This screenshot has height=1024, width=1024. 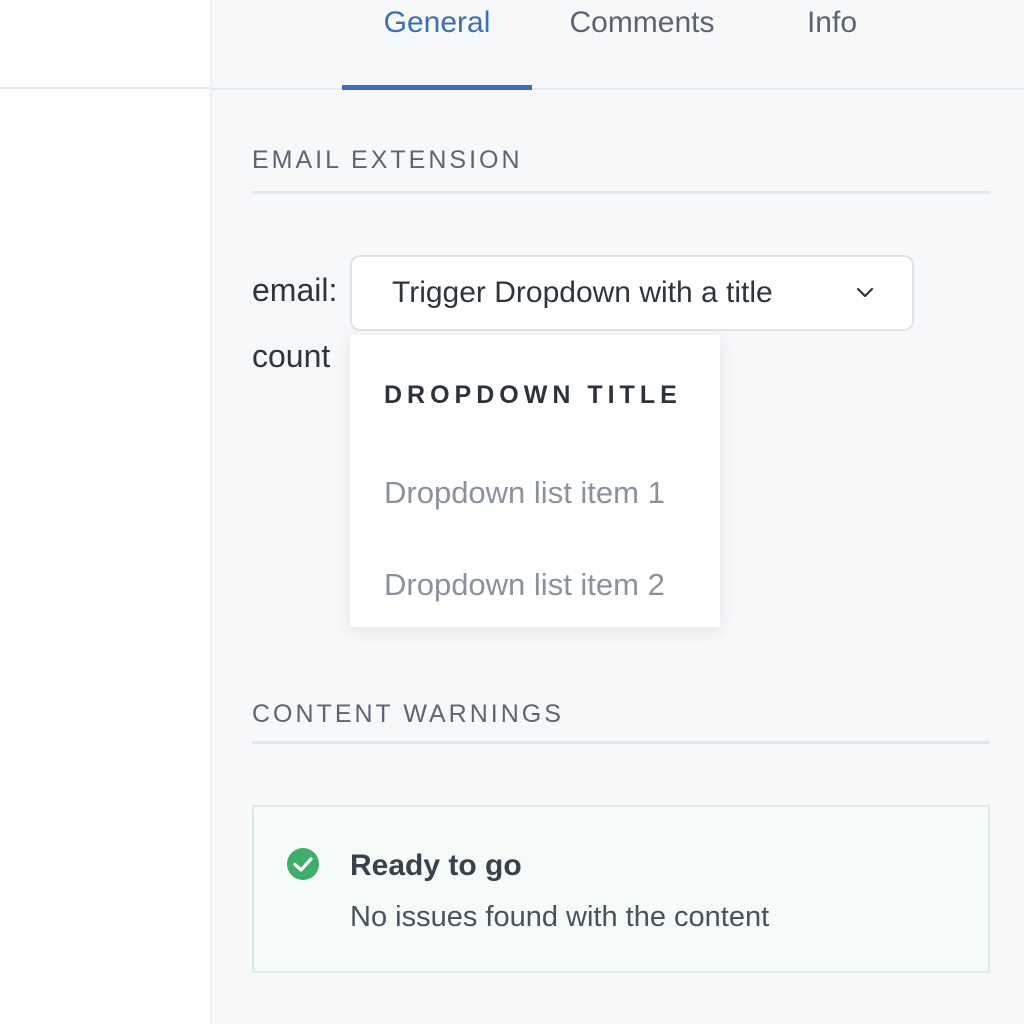 I want to click on tab-comments: Comments, so click(x=642, y=45).